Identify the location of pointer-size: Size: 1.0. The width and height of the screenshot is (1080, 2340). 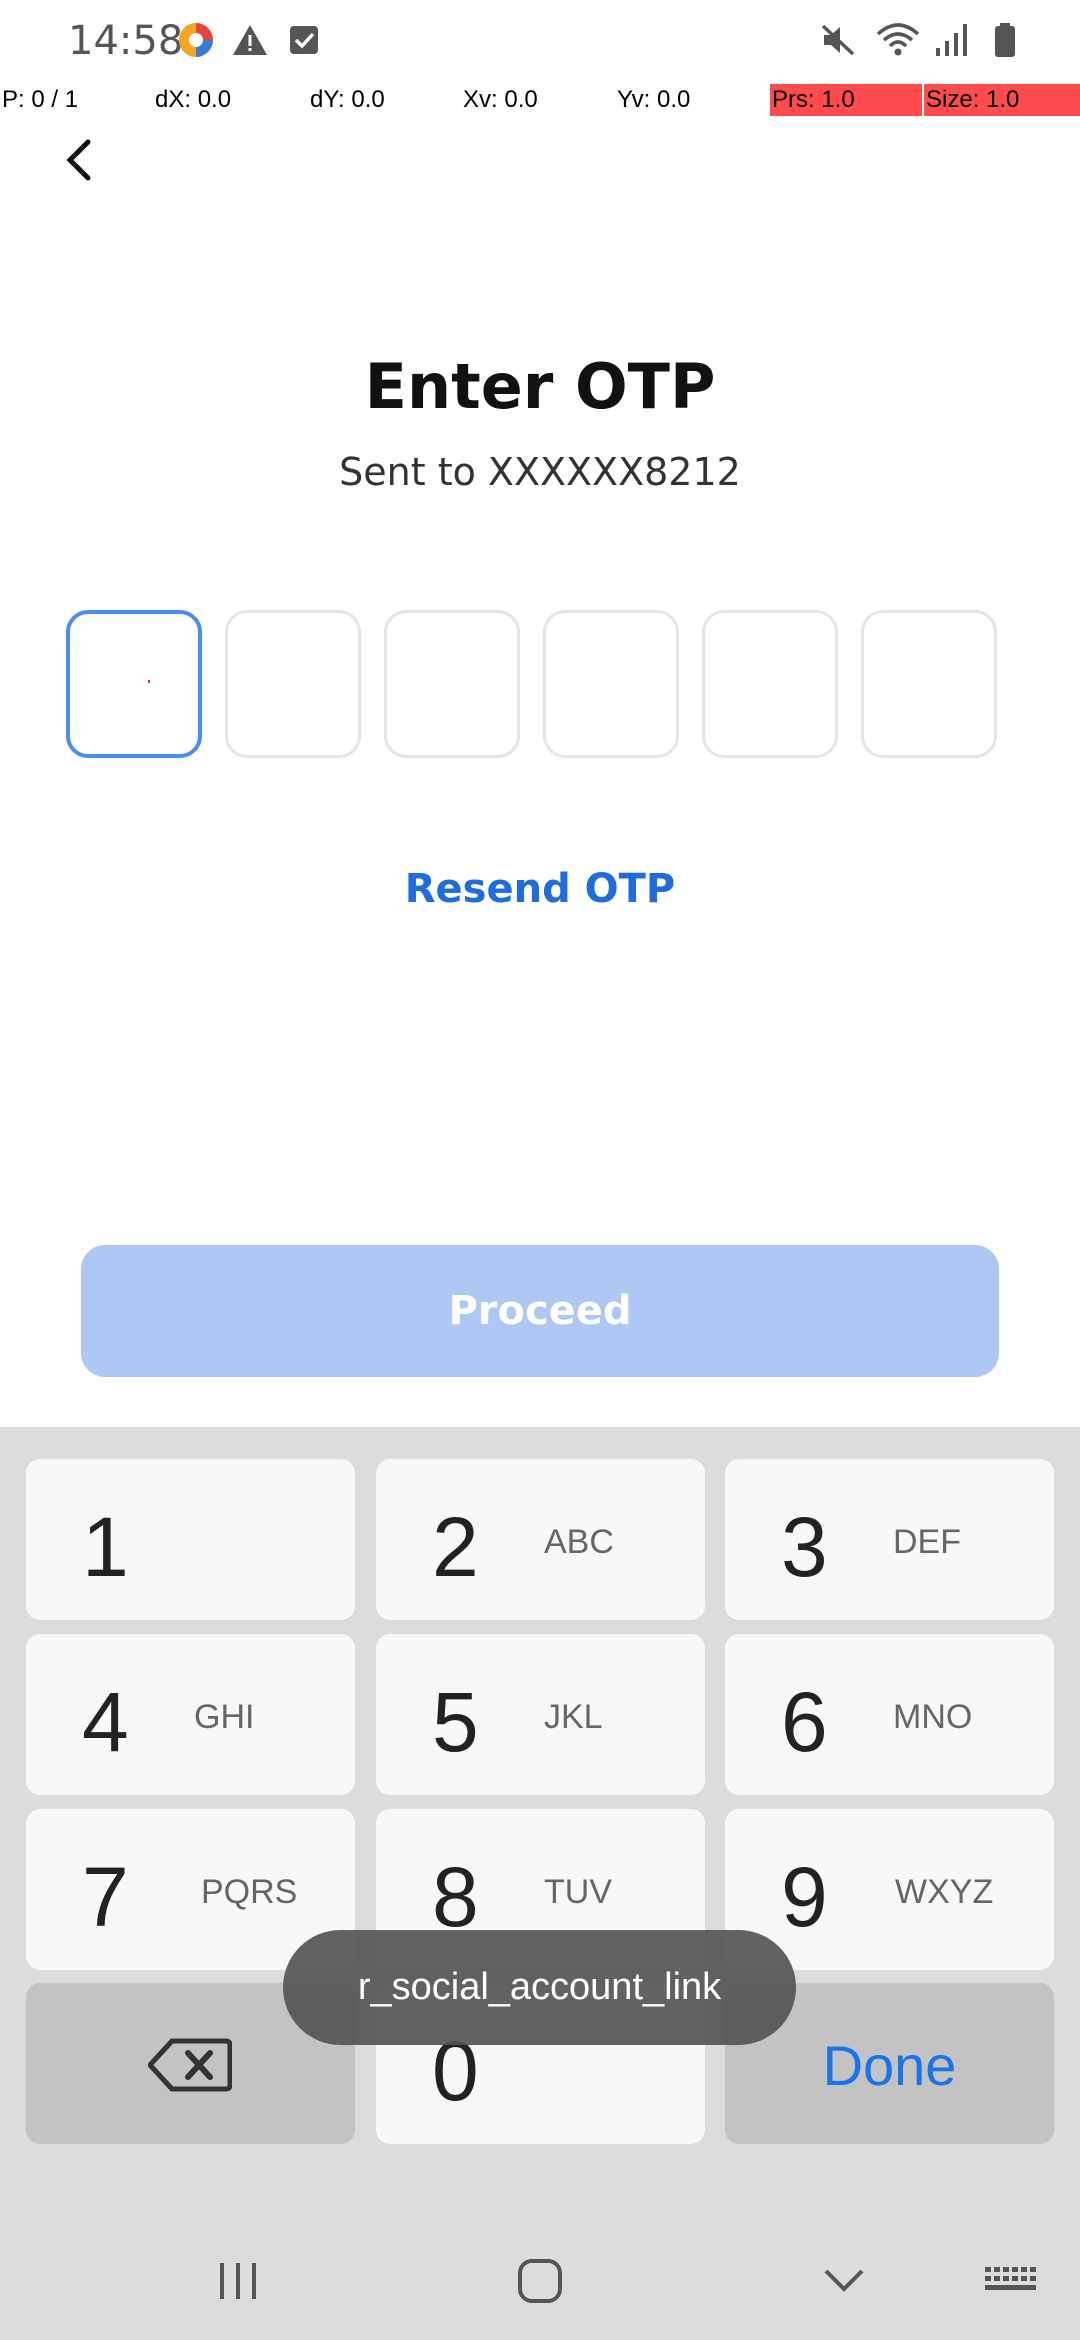
(1002, 100).